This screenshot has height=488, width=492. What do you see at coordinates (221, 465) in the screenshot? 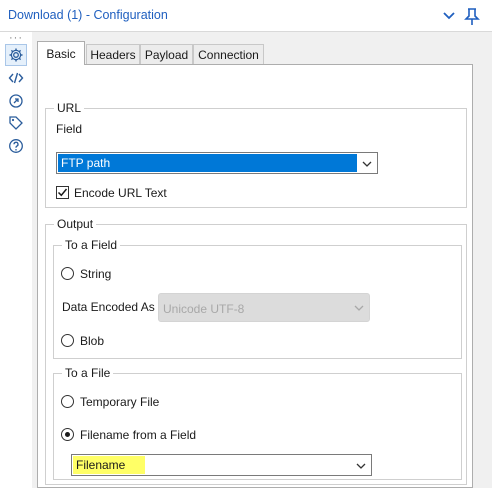
I see `filename-field-select: Filename` at bounding box center [221, 465].